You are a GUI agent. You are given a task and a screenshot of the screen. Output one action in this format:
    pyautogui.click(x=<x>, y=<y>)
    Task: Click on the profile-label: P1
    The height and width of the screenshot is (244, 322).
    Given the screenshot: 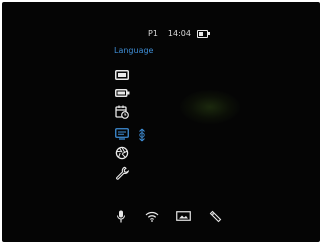 What is the action you would take?
    pyautogui.click(x=153, y=33)
    